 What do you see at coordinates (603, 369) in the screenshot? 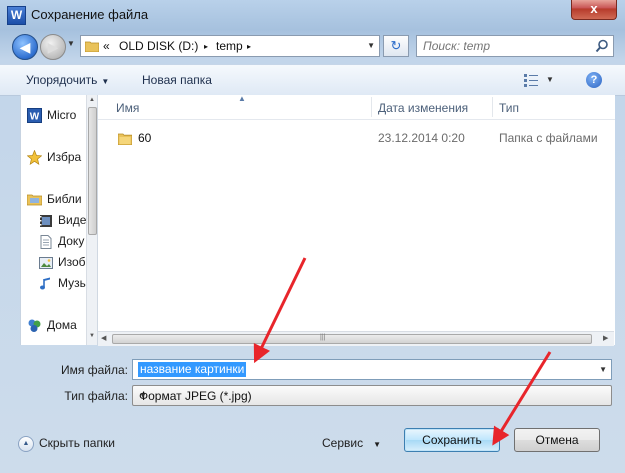
I see `filename-history-dropdown: ▼` at bounding box center [603, 369].